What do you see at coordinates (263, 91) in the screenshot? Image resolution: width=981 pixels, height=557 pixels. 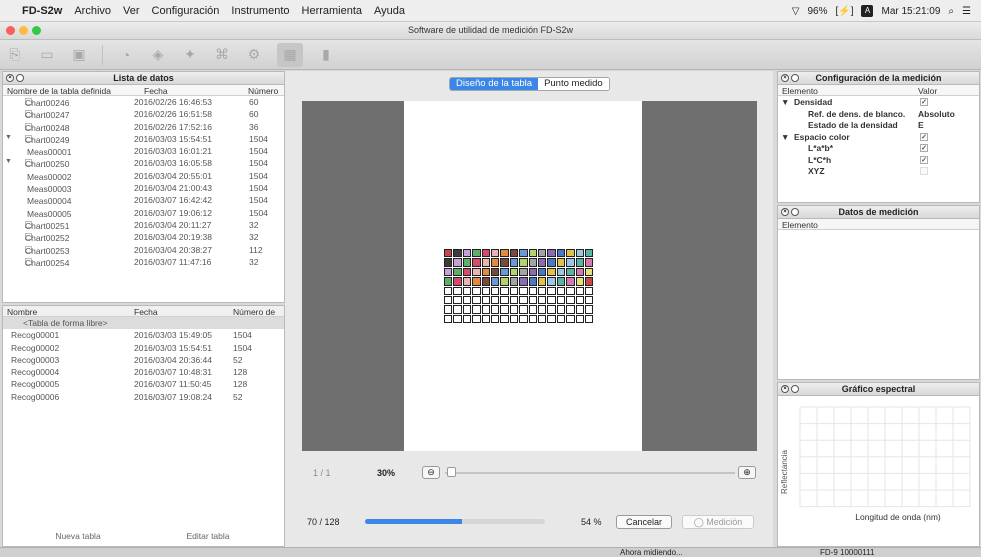 I see `column-number: Número` at bounding box center [263, 91].